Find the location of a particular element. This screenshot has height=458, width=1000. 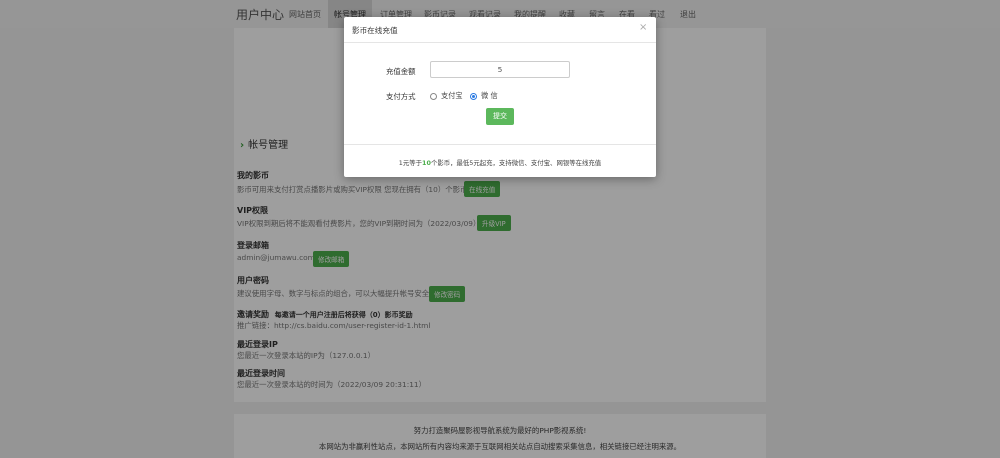

note-rate: 10 is located at coordinates (426, 163).